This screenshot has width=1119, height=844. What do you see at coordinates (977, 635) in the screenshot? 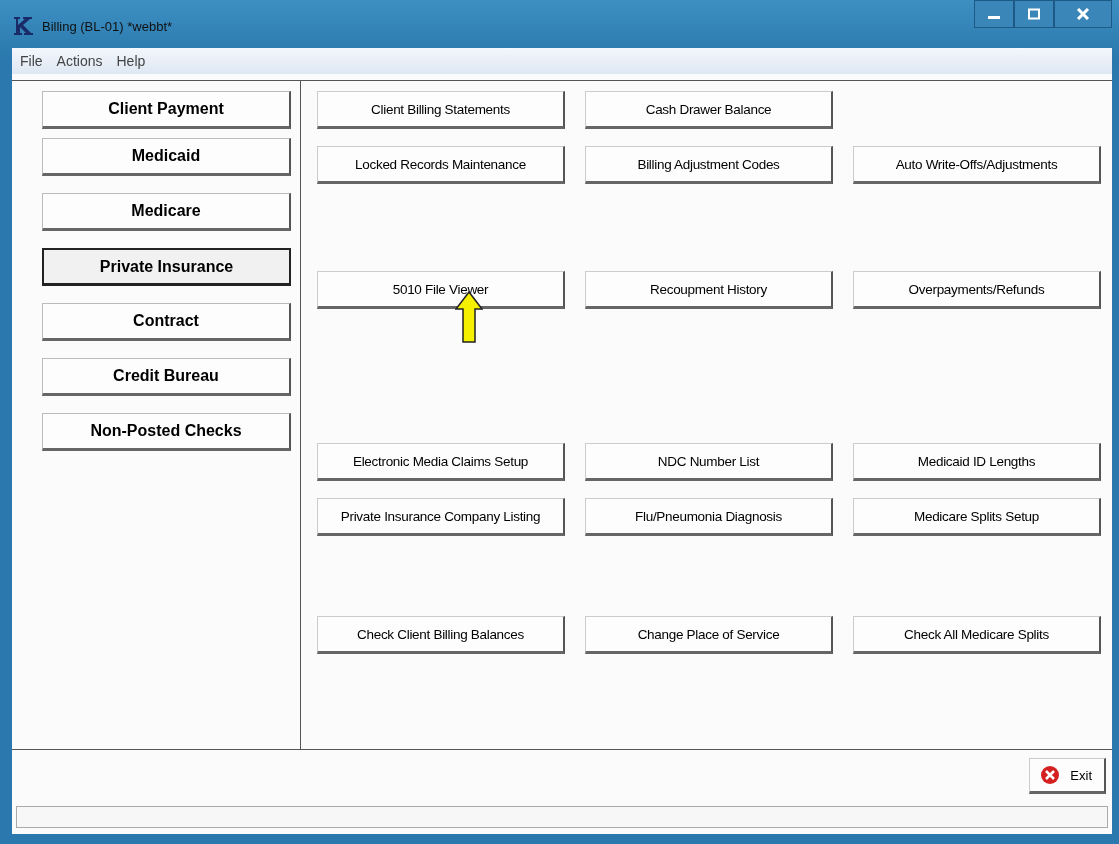
I see `function-button: Check All Medicare Splits` at bounding box center [977, 635].